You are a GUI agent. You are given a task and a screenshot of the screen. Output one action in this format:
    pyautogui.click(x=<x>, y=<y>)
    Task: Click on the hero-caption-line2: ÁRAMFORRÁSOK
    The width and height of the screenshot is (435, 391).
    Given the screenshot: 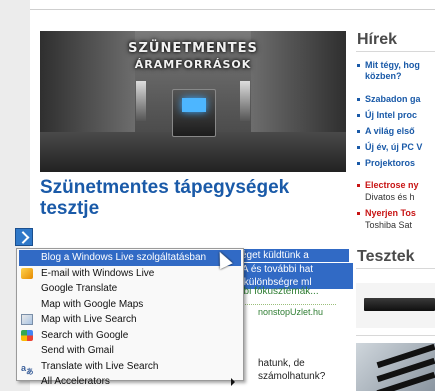 What is the action you would take?
    pyautogui.click(x=193, y=64)
    